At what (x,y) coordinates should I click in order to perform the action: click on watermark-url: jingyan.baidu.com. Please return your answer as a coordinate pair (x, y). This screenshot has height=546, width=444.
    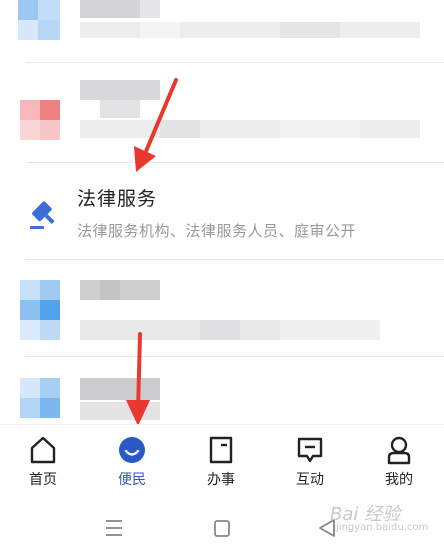
    Looking at the image, I should click on (382, 527).